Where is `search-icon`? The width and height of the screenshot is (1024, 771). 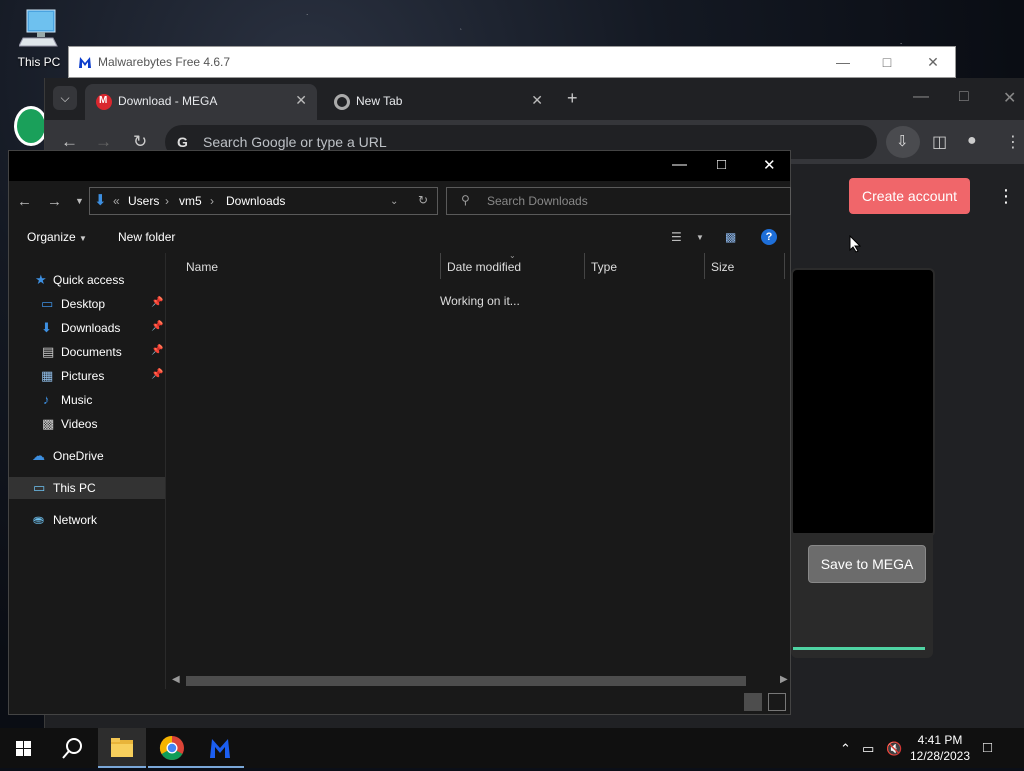 search-icon is located at coordinates (72, 748).